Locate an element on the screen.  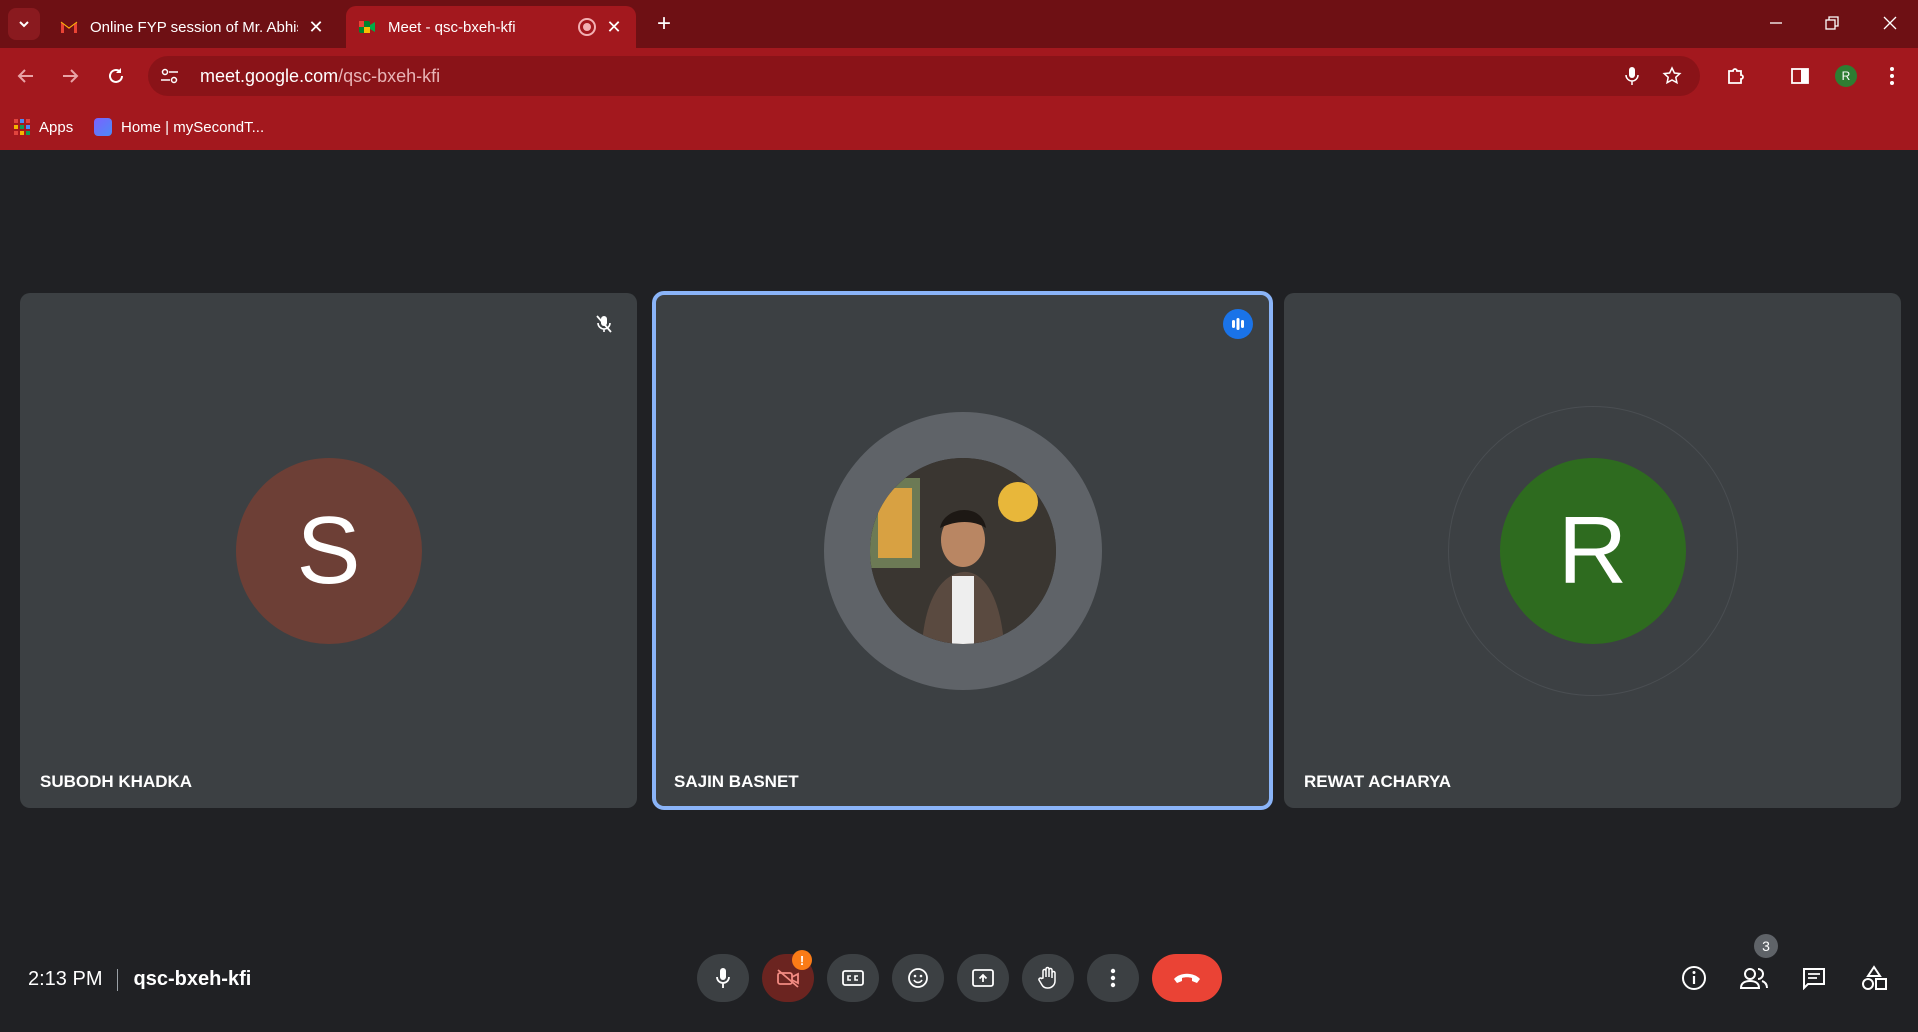
url-text: meet.google.com/qsc-bxeh-kfi is located at coordinates (320, 76).